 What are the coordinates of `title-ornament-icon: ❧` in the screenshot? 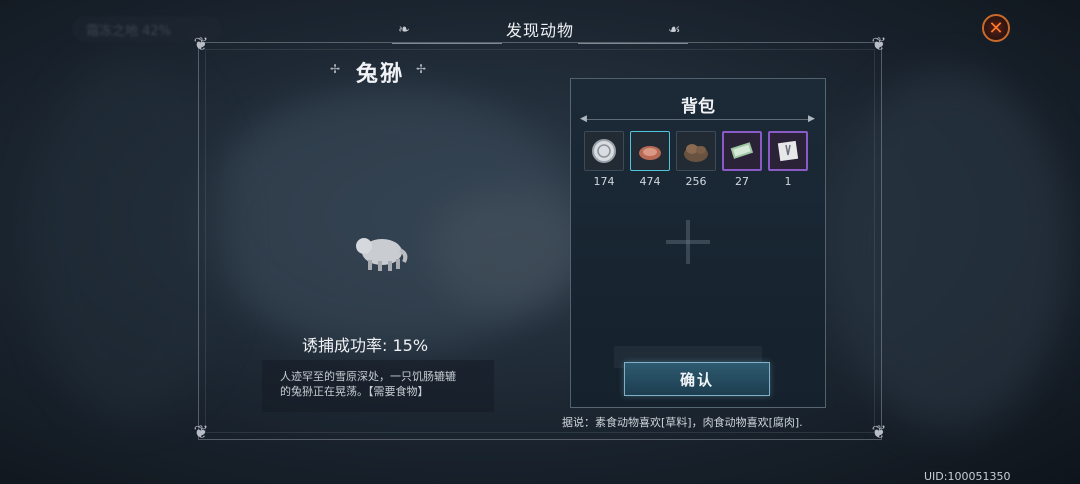 It's located at (404, 30).